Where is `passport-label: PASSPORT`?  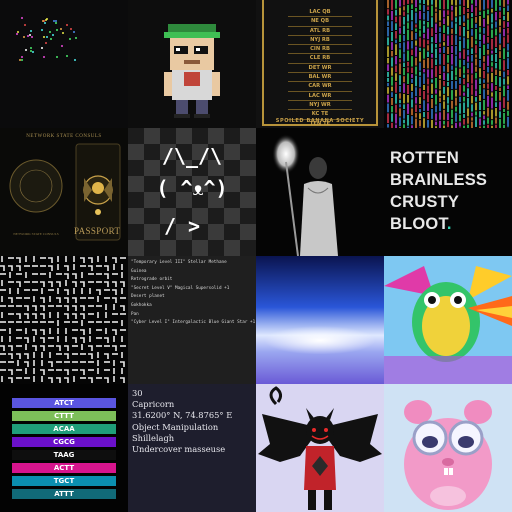
passport-label: PASSPORT is located at coordinates (97, 231).